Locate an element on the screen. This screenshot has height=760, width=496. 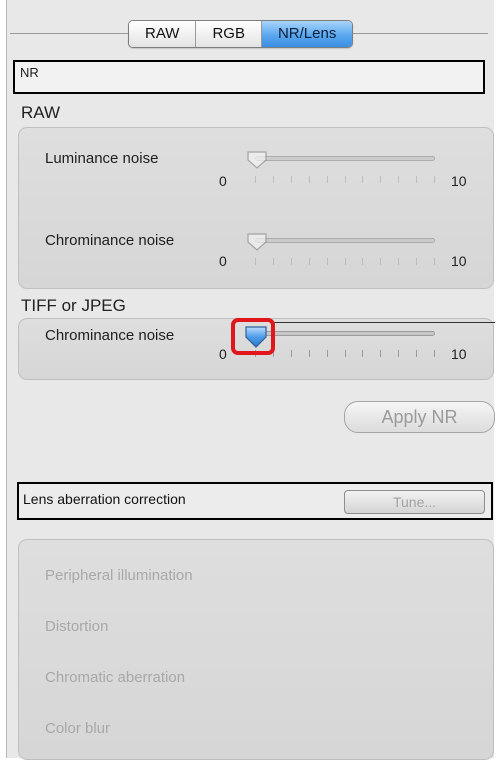
chromatic-aberration-label: Chromatic aberration is located at coordinates (115, 677).